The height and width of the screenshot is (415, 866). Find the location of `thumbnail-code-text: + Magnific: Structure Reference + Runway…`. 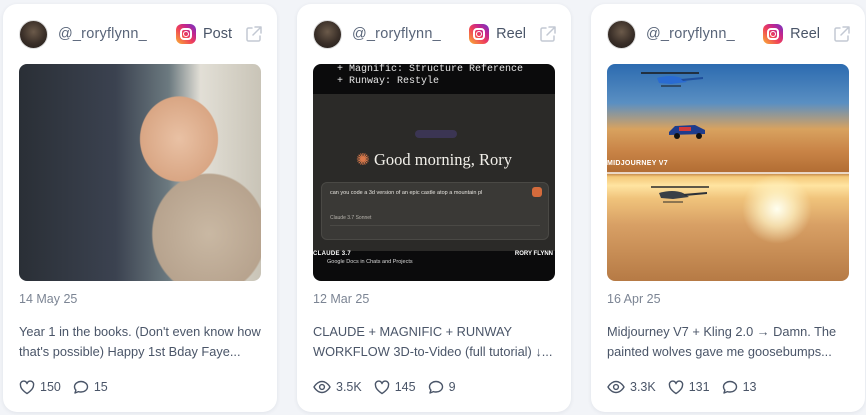

thumbnail-code-text: + Magnific: Structure Reference + Runway… is located at coordinates (430, 76).